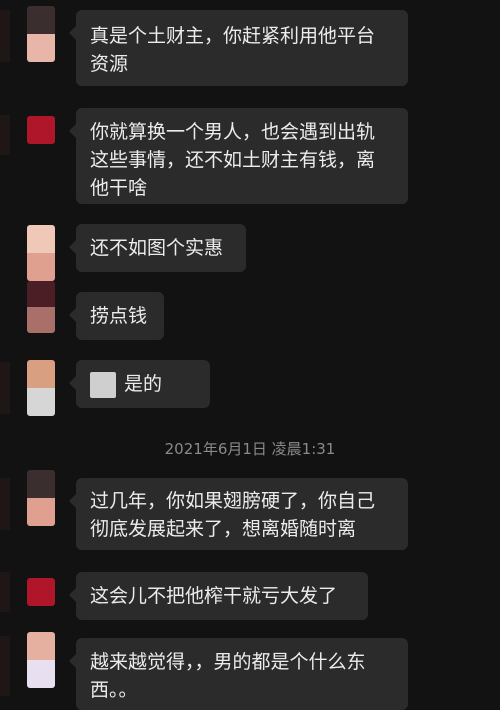 The image size is (500, 710). What do you see at coordinates (228, 662) in the screenshot?
I see `message-text-line: 越来越觉得，，男的都是个什么东` at bounding box center [228, 662].